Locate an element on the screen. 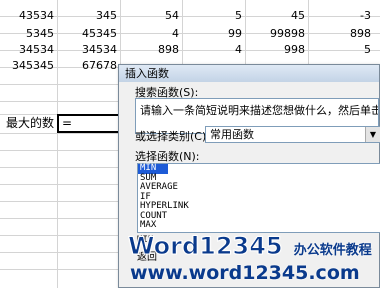  chevron-down-icon: ▼ is located at coordinates (372, 134).